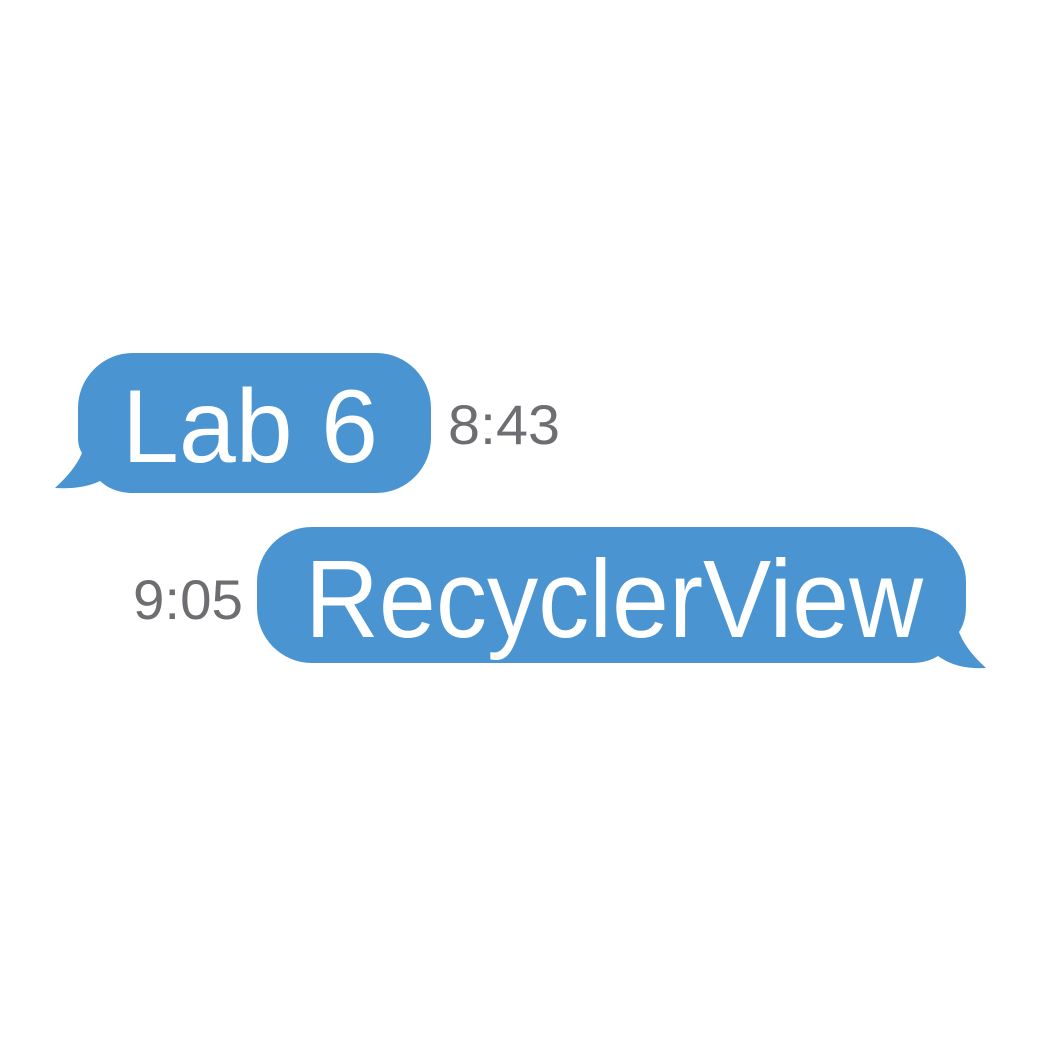 The image size is (1042, 1042). What do you see at coordinates (250, 427) in the screenshot?
I see `message-text: Lab 6` at bounding box center [250, 427].